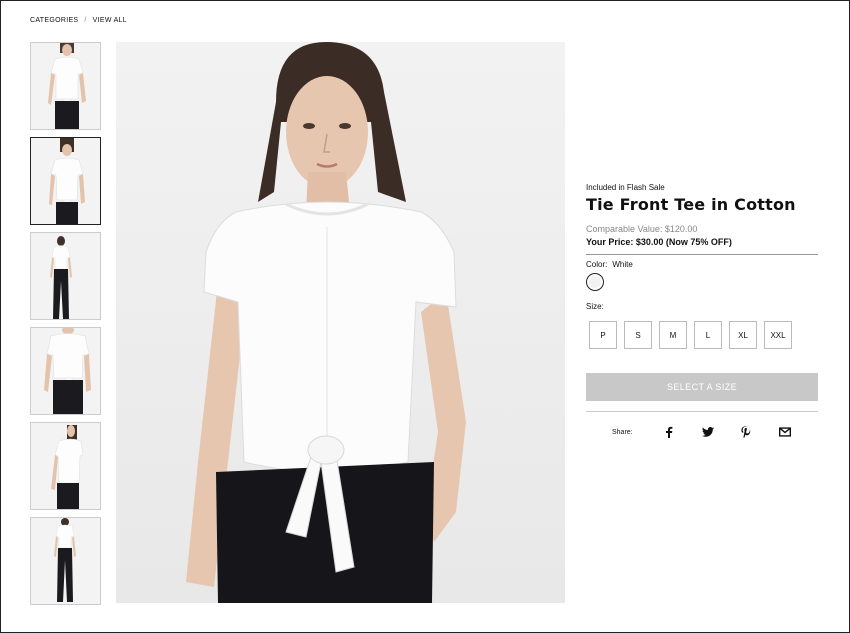 This screenshot has height=633, width=850. Describe the element at coordinates (784, 432) in the screenshot. I see `email-icon` at that location.